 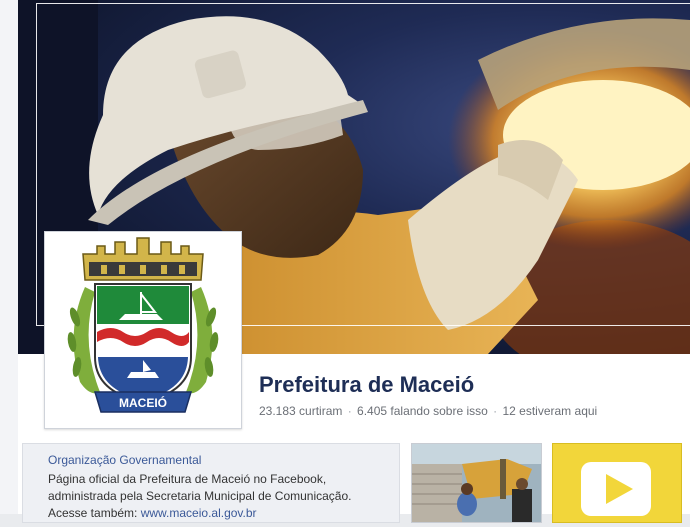 I want to click on crest-ribbon-text: MACEIÓ, so click(x=143, y=402).